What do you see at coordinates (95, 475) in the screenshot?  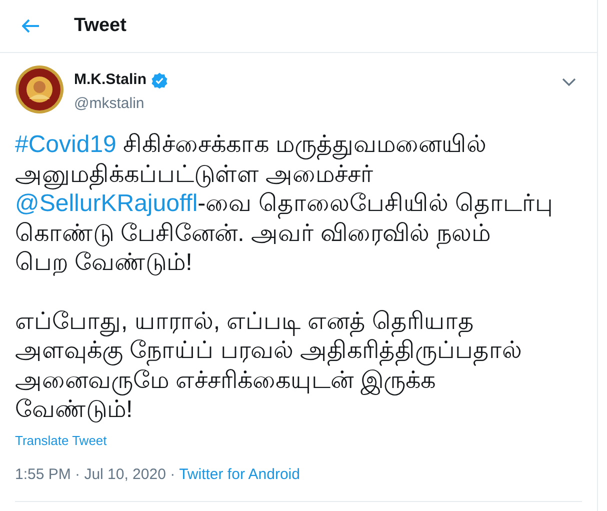 I see `timestamp: 1:55 PM · Jul 10, 2020 ·` at bounding box center [95, 475].